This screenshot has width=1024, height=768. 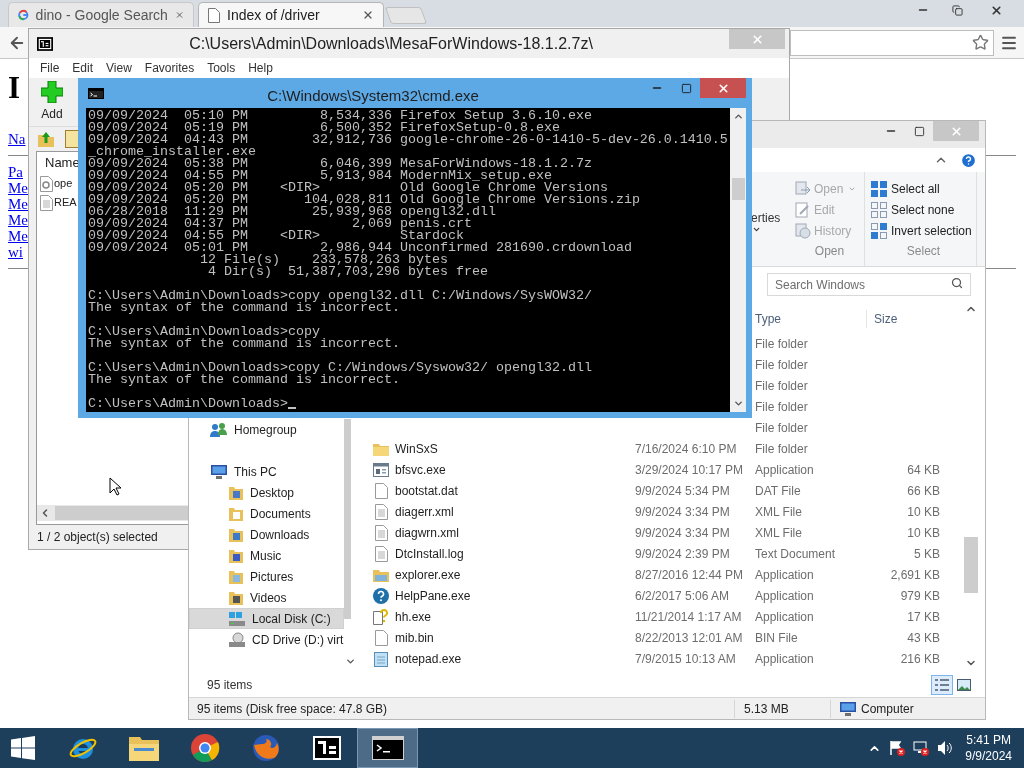 What do you see at coordinates (237, 639) in the screenshot?
I see `disc-drive-icon` at bounding box center [237, 639].